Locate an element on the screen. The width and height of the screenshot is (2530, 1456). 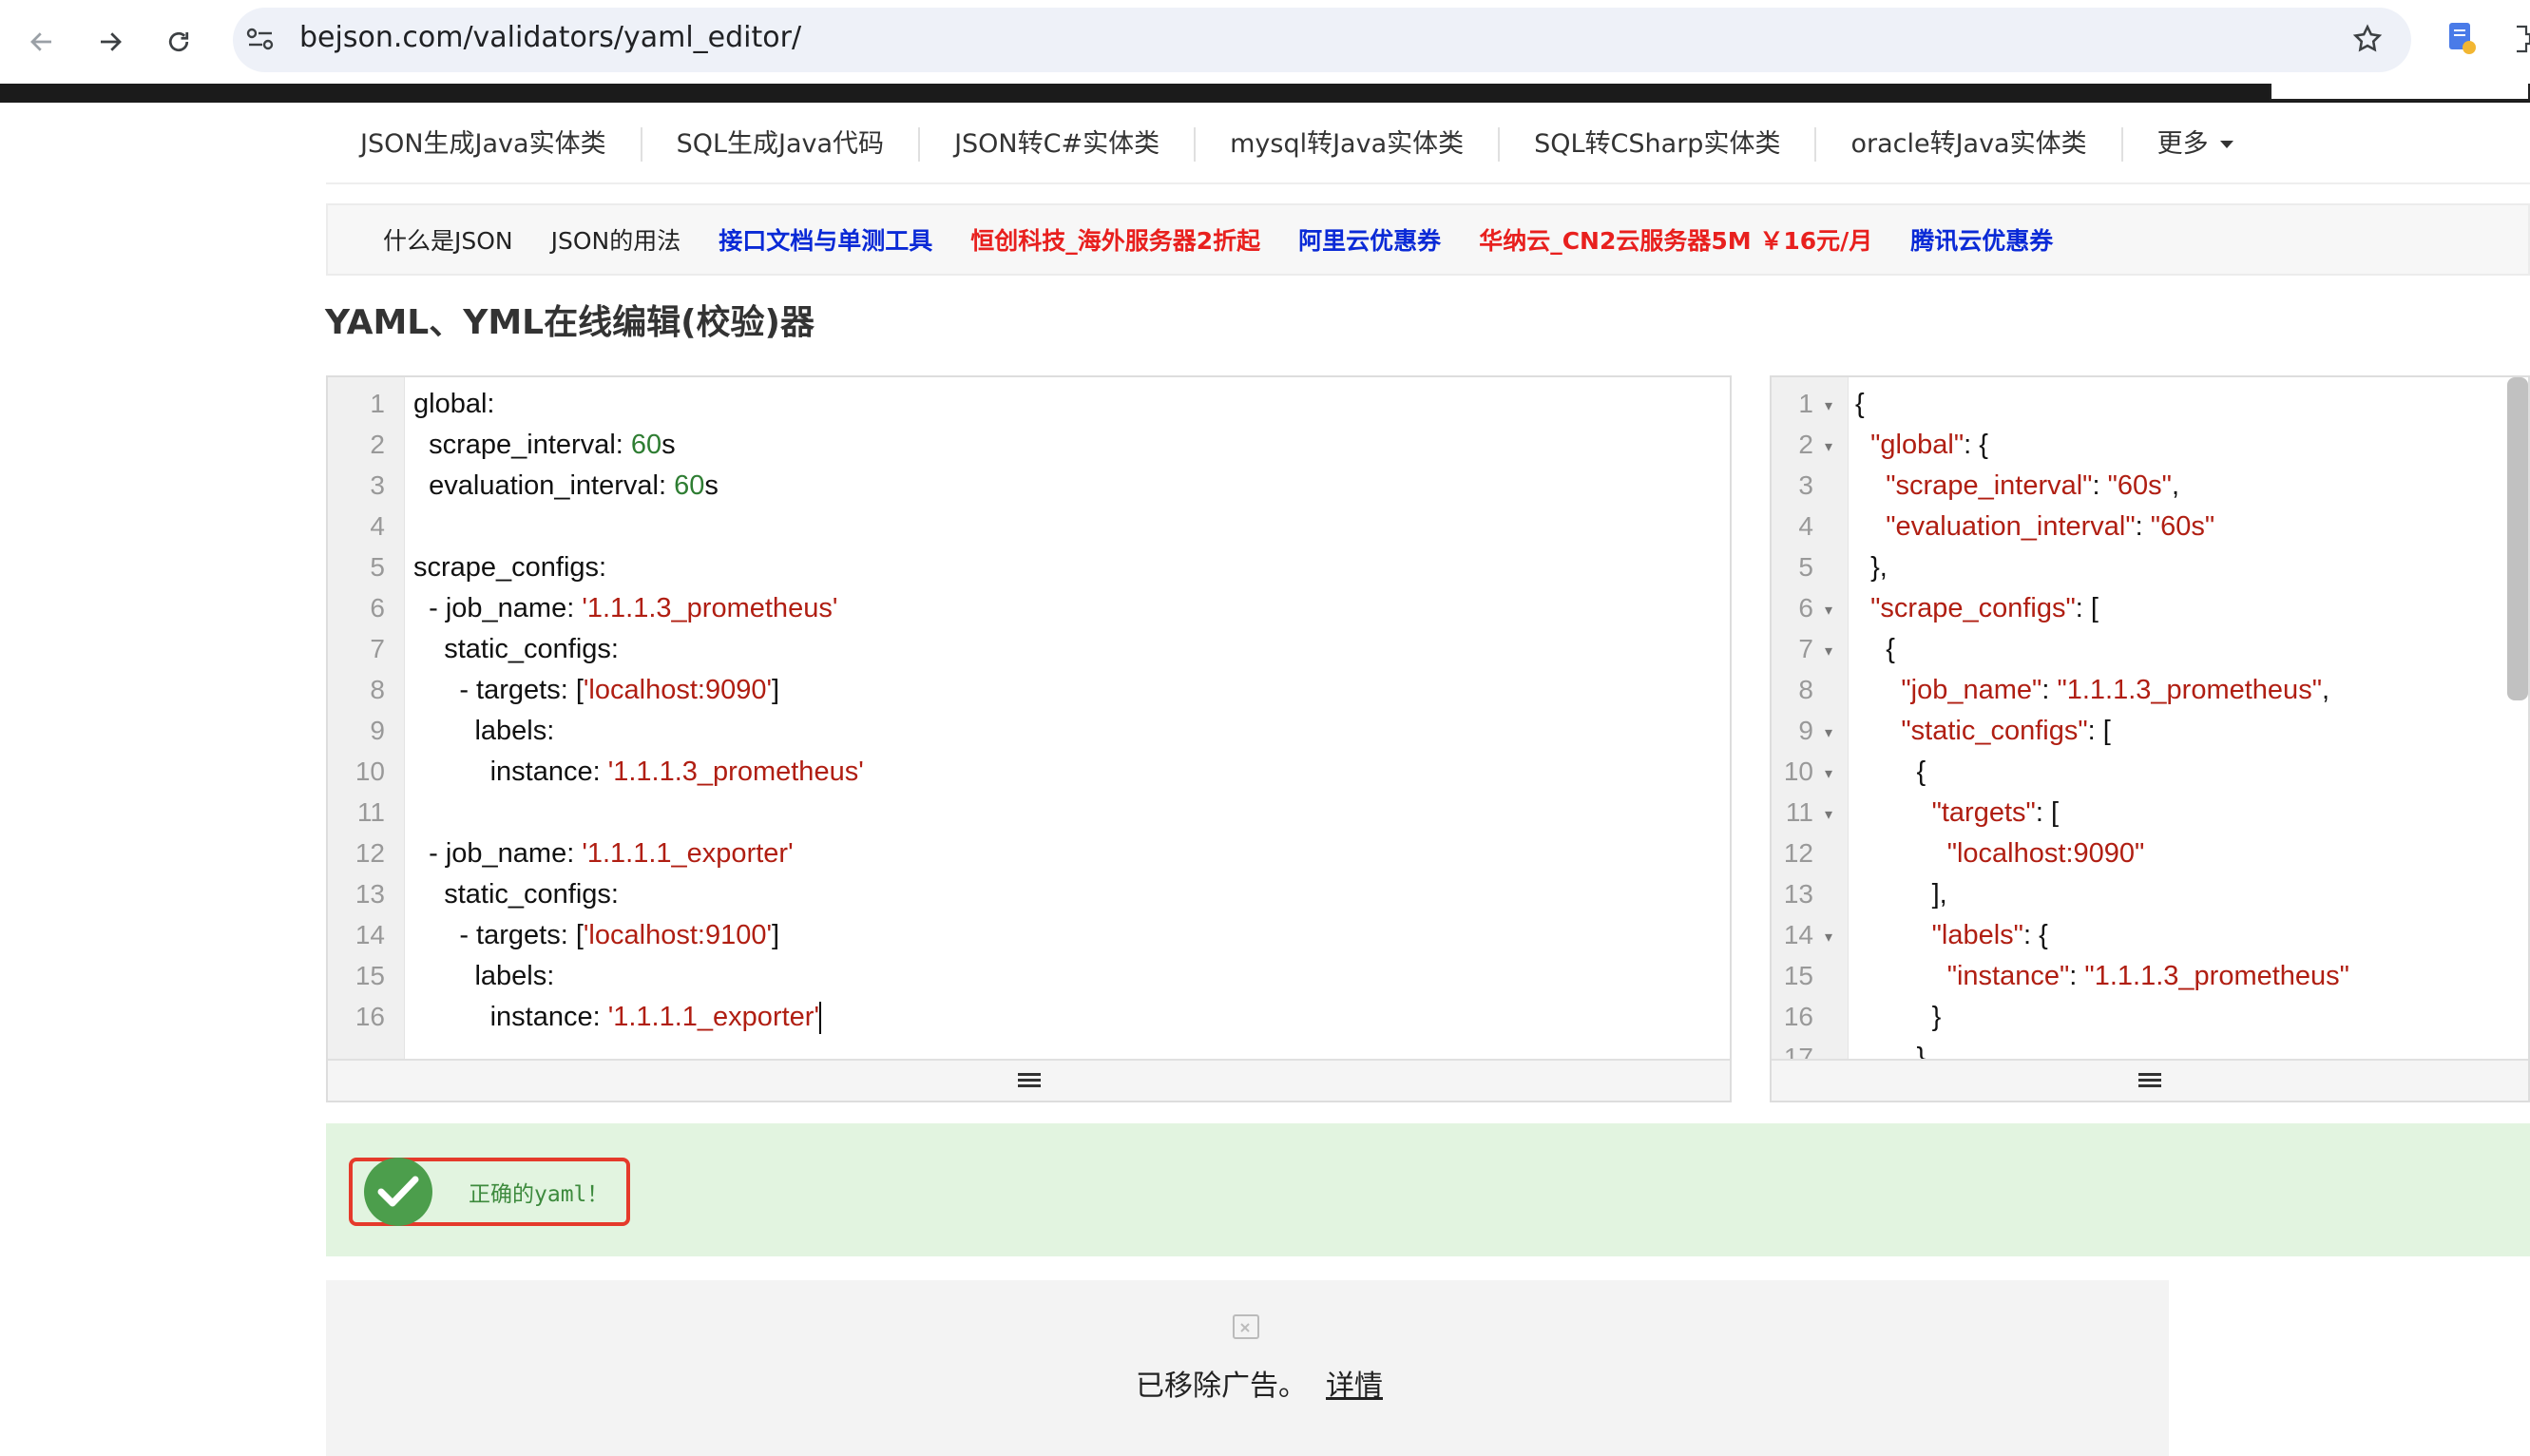
nav-item-sql-to-csharp: SQL转CSharp实体类 is located at coordinates (1658, 144).